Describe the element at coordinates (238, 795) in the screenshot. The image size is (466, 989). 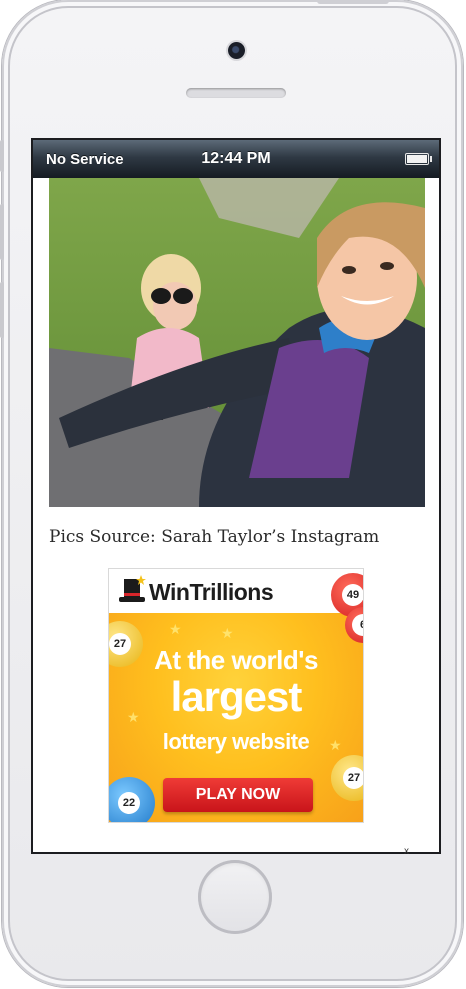
I see `play-now-button: PLAY NOW` at that location.